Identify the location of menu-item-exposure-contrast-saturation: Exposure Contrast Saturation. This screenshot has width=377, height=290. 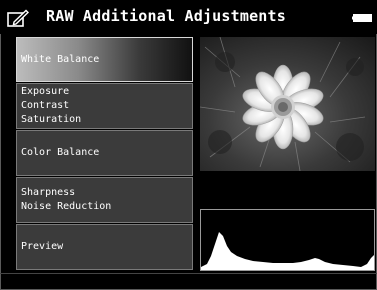
(104, 106).